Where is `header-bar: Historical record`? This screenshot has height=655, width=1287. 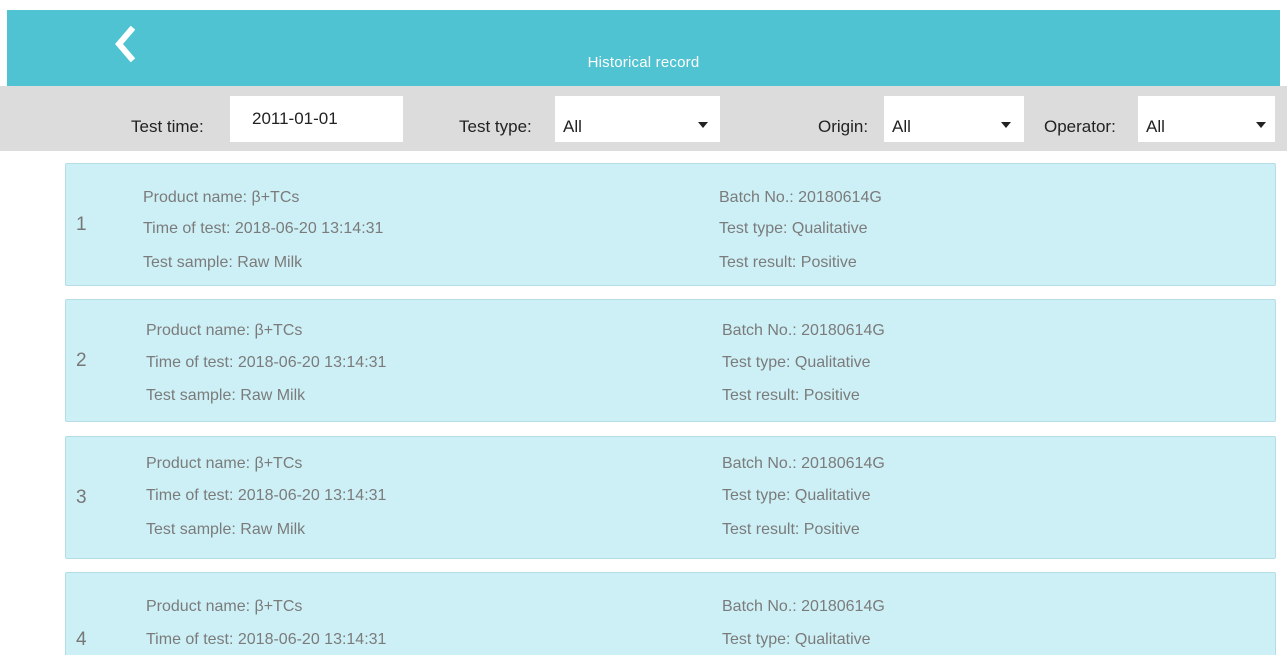
header-bar: Historical record is located at coordinates (643, 48).